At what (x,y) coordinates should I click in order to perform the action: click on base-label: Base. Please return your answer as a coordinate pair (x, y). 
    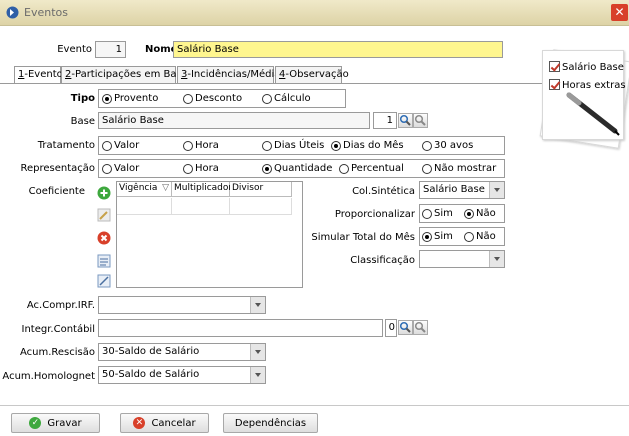
    Looking at the image, I should click on (82, 121).